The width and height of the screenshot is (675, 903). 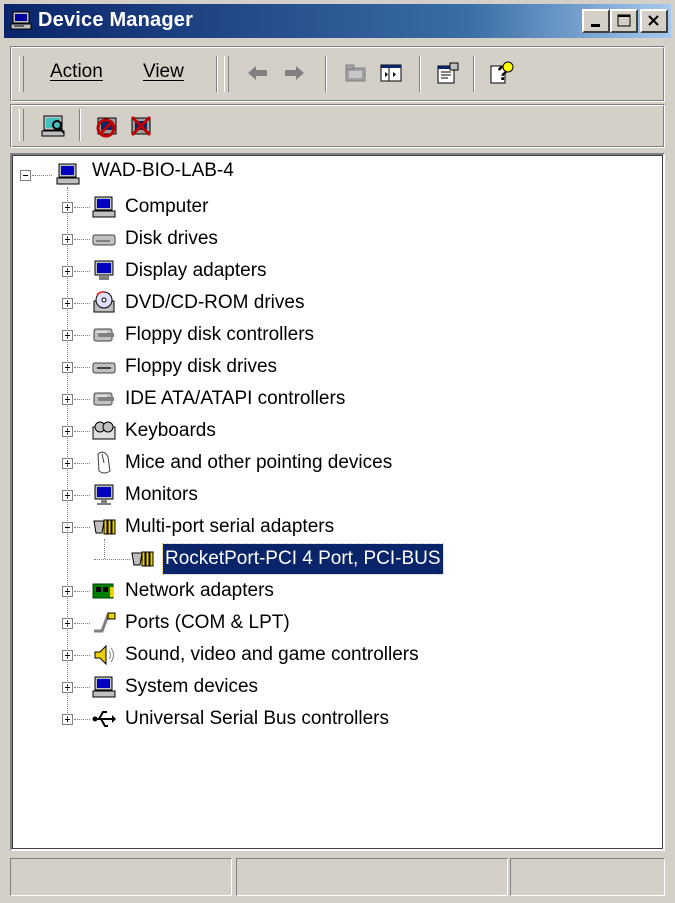 I want to click on up-folder-icon, so click(x=355, y=73).